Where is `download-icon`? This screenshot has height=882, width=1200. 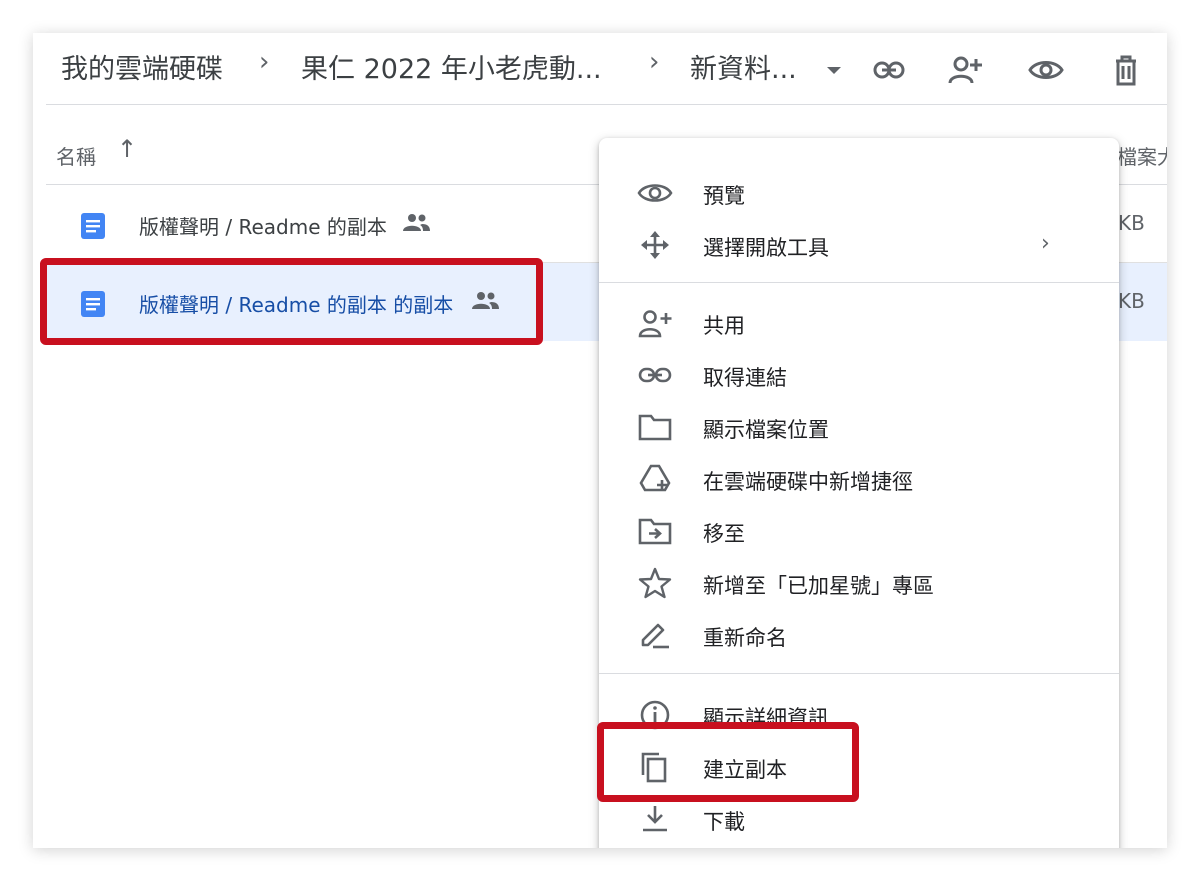 download-icon is located at coordinates (655, 819).